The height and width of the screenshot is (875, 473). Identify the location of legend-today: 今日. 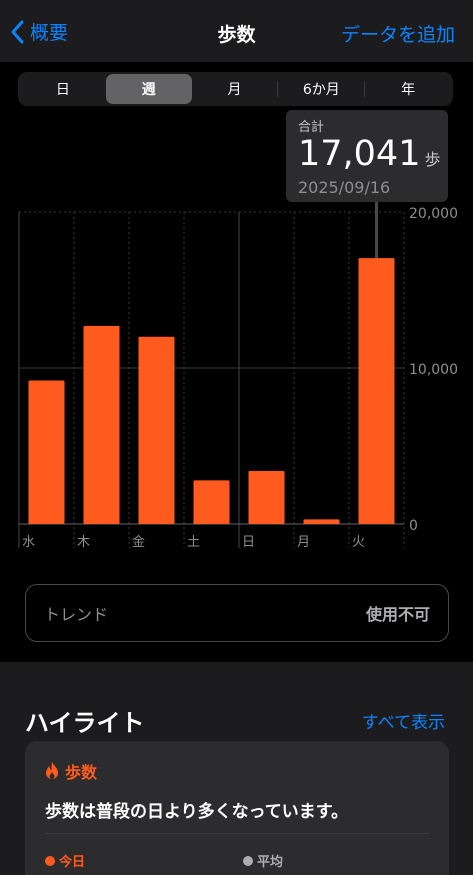
(65, 860).